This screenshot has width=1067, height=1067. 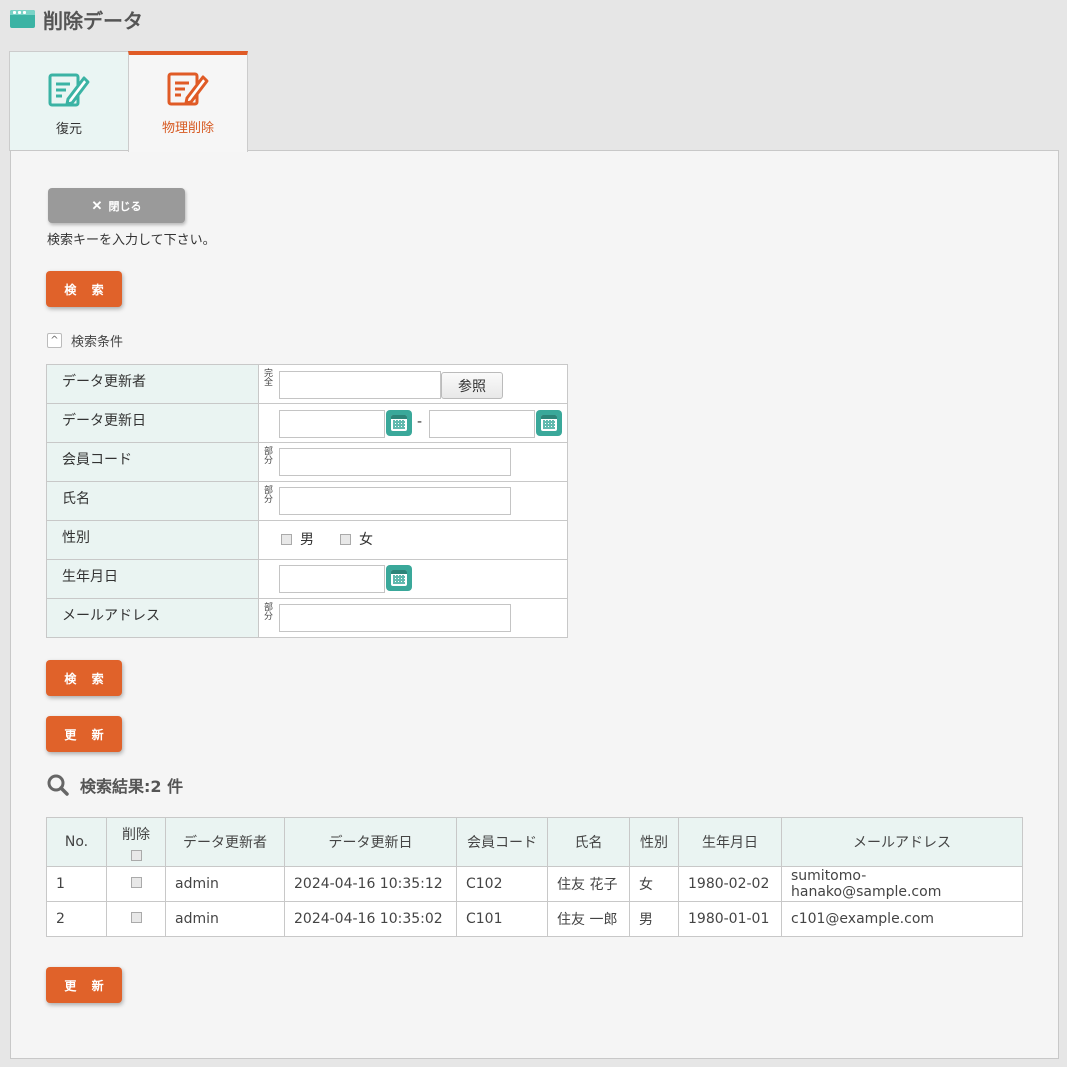 What do you see at coordinates (366, 540) in the screenshot?
I see `gender-female-label: 女` at bounding box center [366, 540].